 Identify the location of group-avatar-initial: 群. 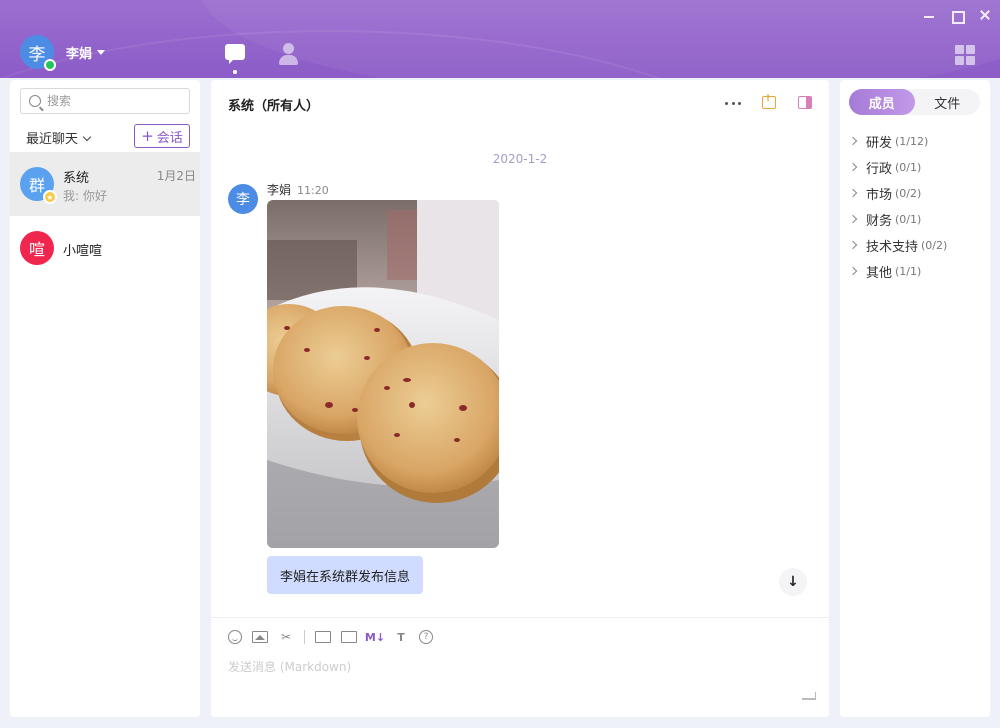
(36, 185).